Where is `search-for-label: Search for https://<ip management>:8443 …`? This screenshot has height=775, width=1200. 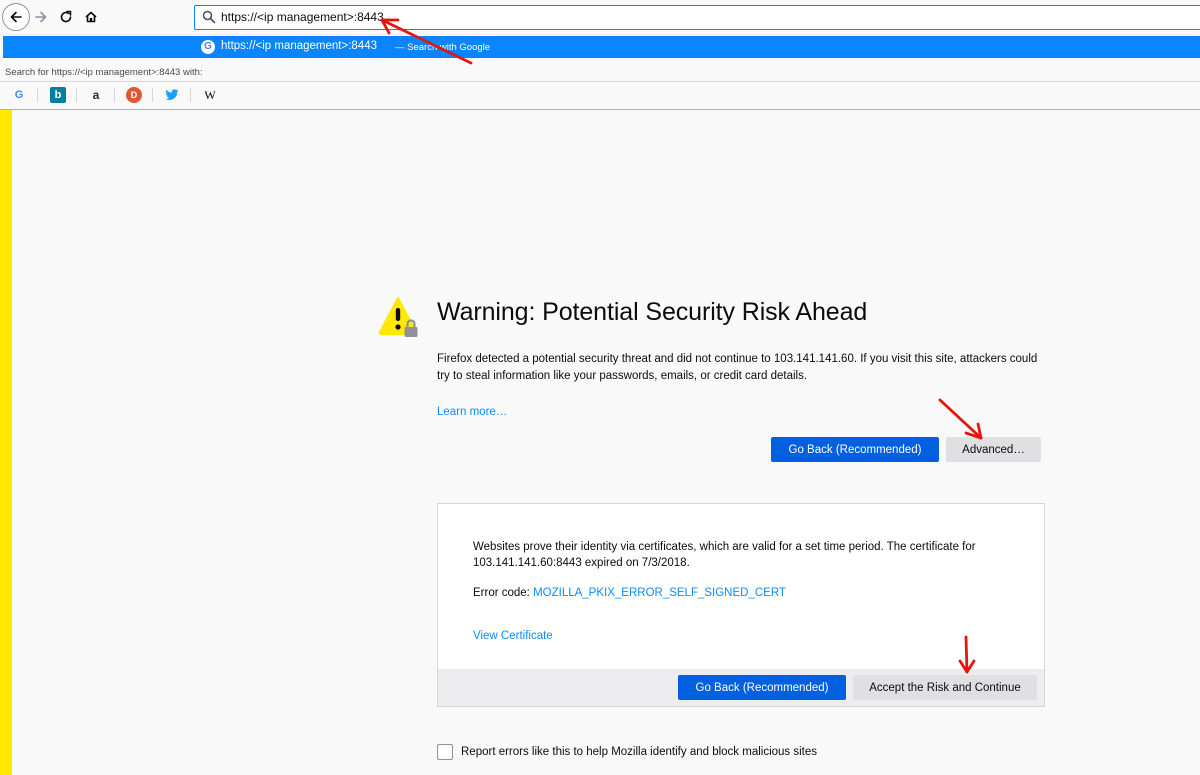 search-for-label: Search for https://<ip management>:8443 … is located at coordinates (104, 72).